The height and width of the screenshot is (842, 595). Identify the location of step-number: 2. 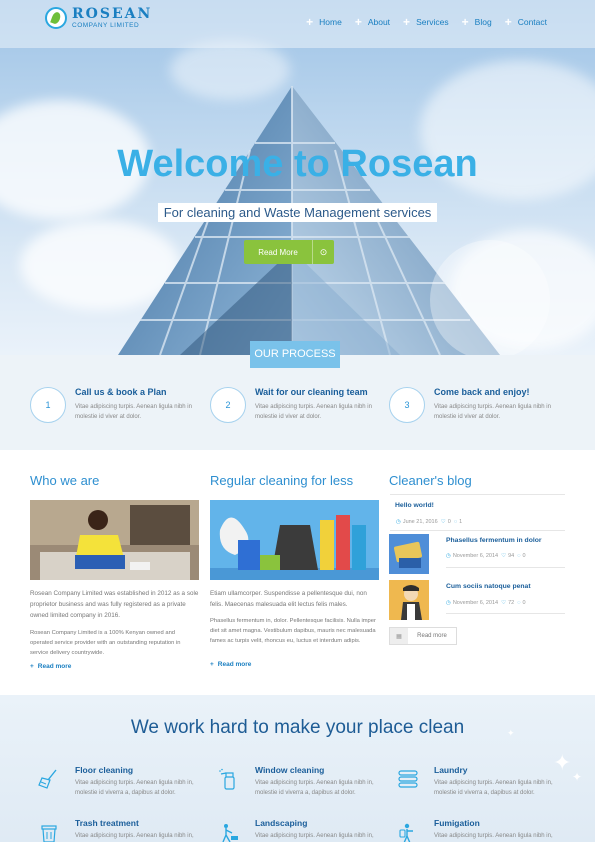
(228, 405).